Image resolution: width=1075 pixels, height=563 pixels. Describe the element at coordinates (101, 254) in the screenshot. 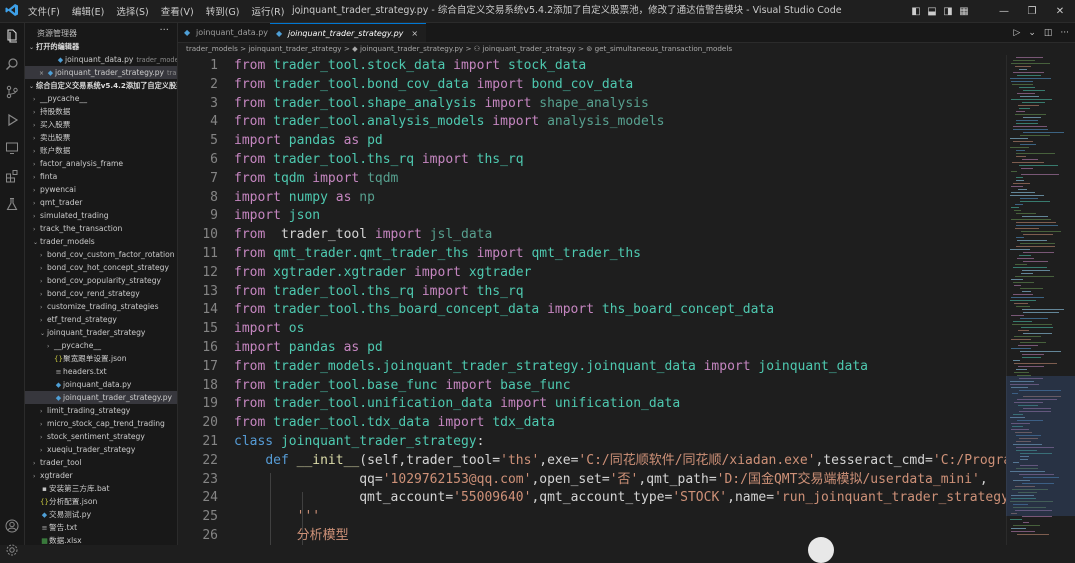

I see `folder-item: › bond_cov_custom_factor_rotation` at that location.